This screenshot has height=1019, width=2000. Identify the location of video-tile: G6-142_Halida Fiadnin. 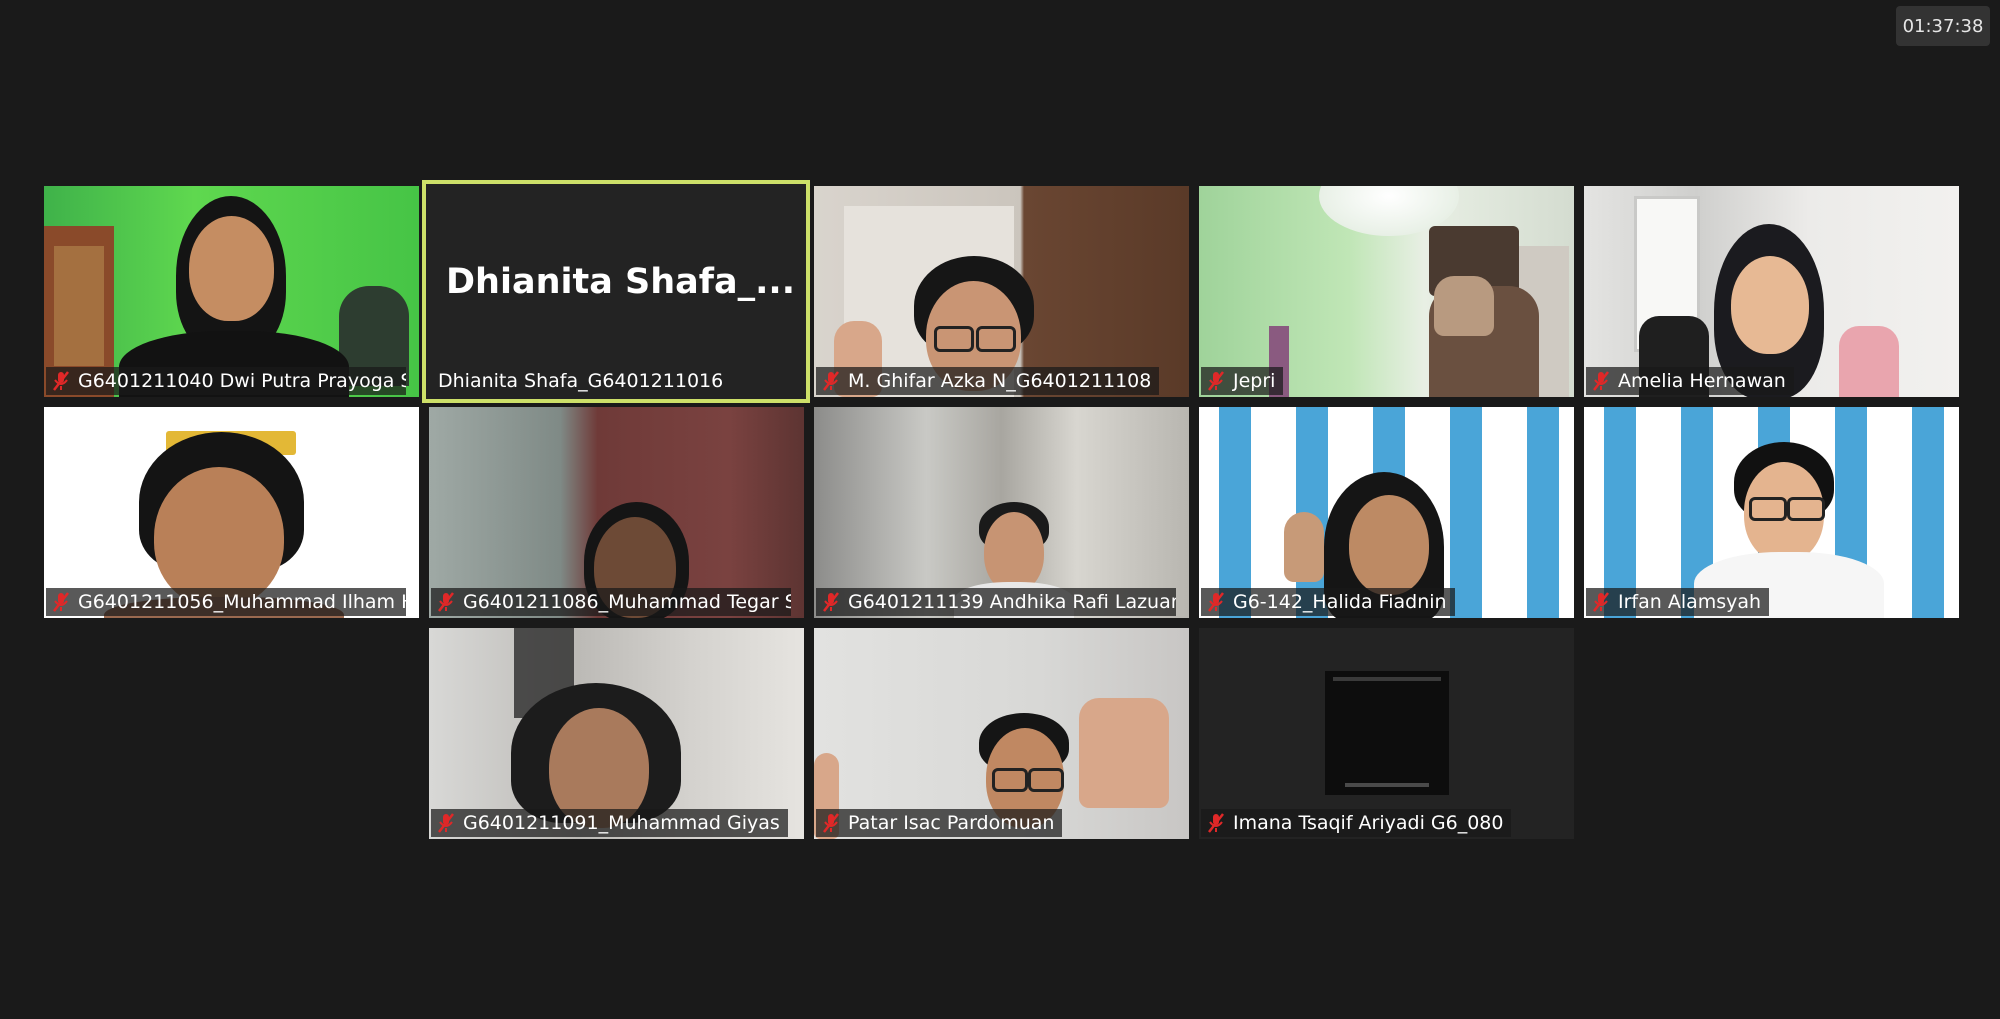
(1386, 512).